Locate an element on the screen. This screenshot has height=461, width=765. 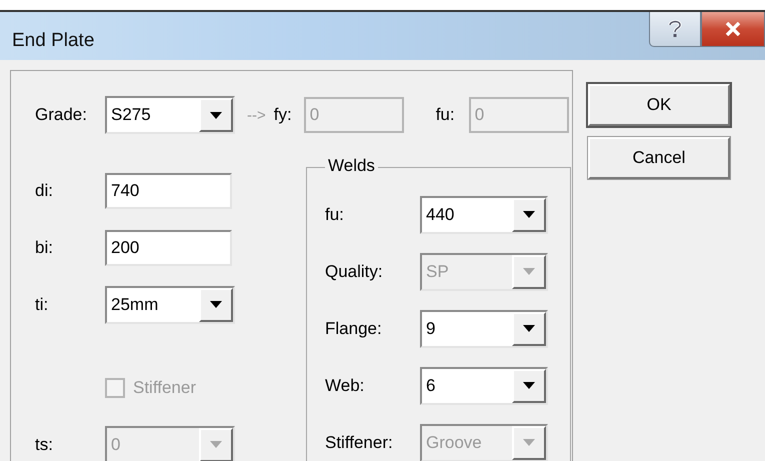
dropdown: 9 is located at coordinates (484, 329).